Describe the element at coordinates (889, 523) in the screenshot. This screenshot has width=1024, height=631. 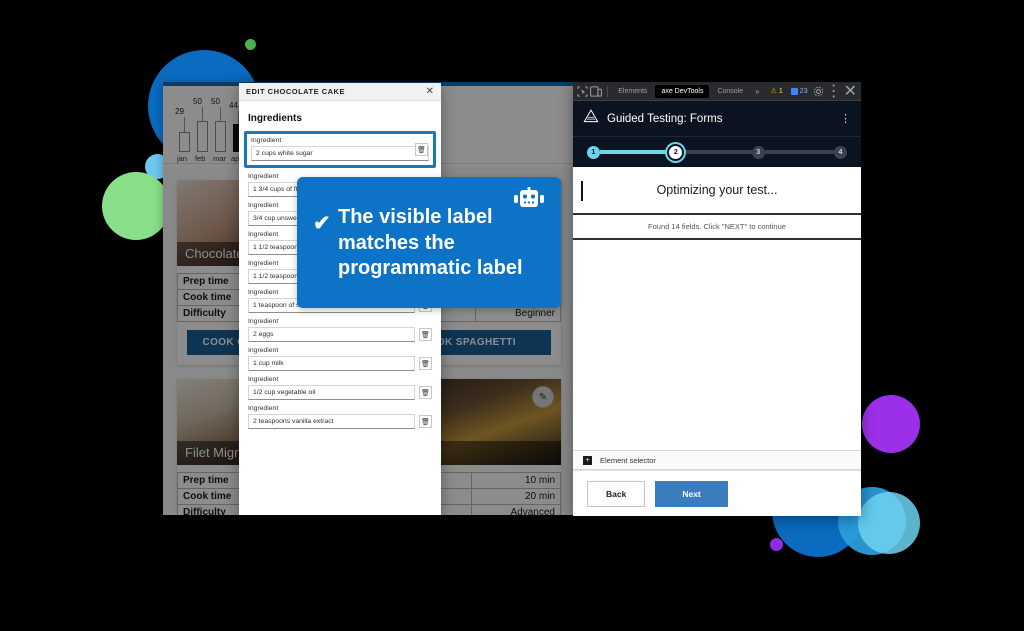
I see `deco-circle-lightblue-medium` at that location.